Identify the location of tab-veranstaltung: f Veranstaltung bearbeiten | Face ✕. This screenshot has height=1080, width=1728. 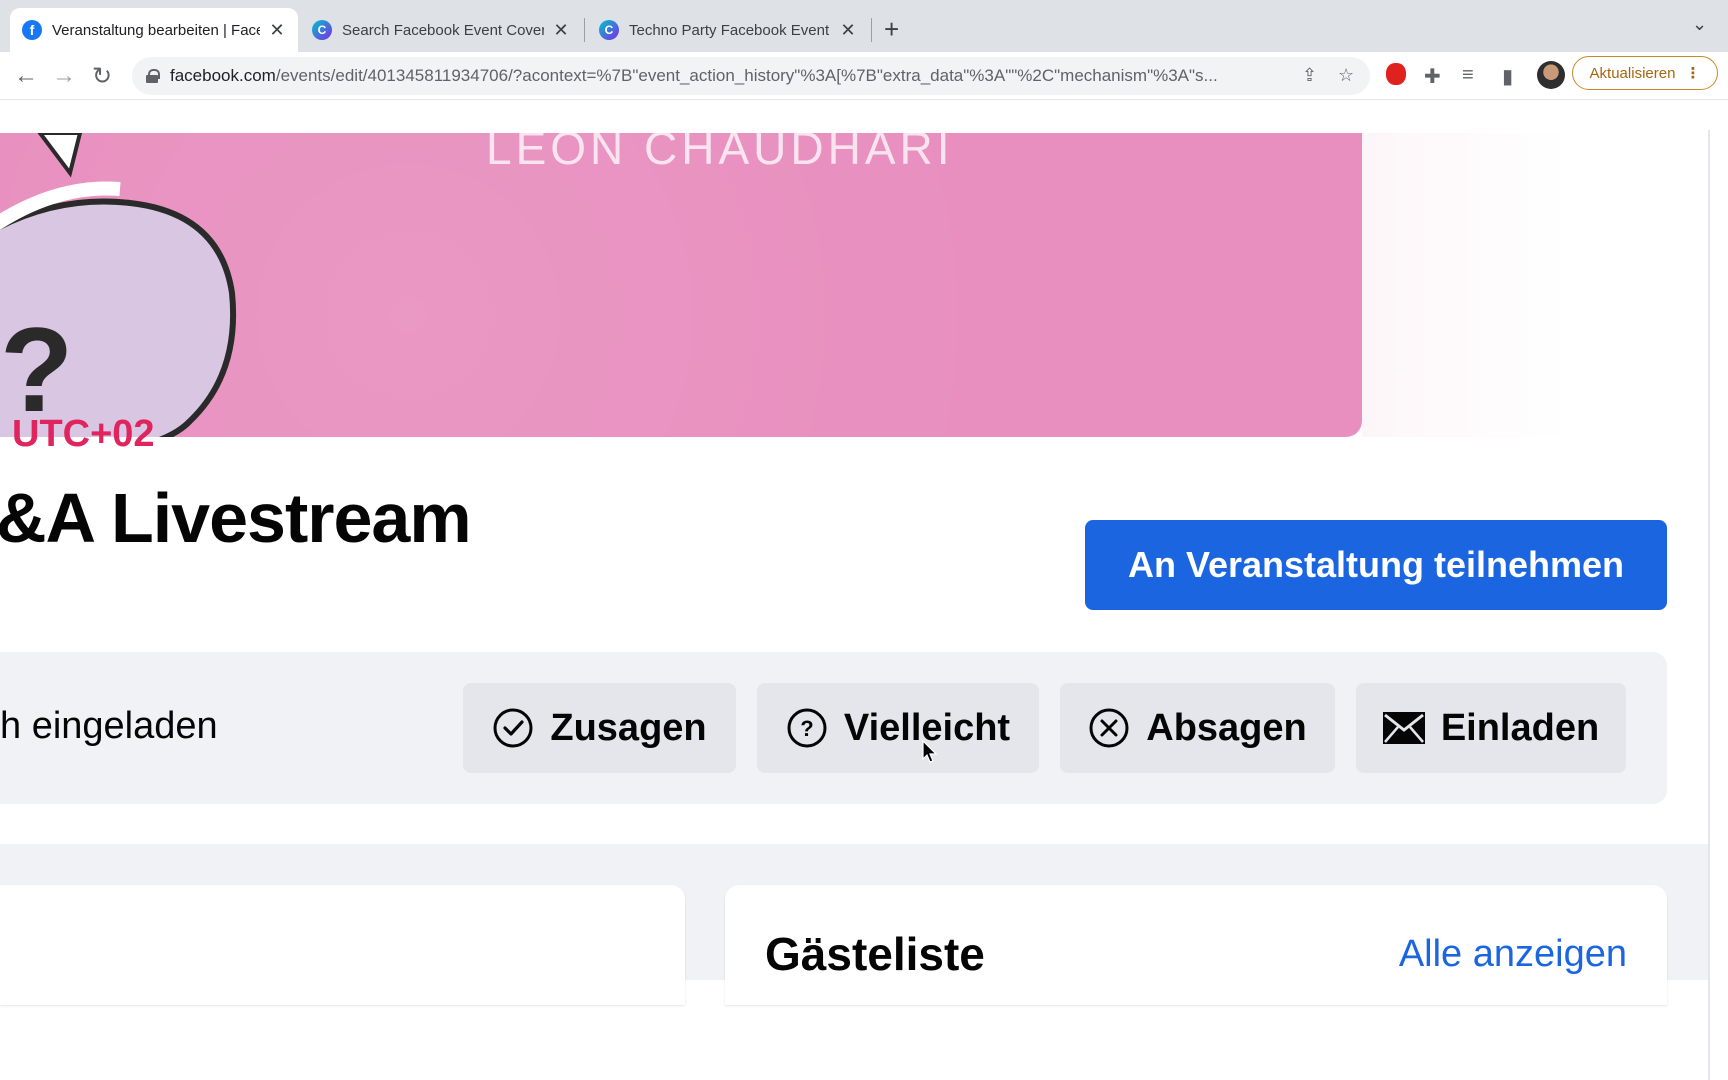
(154, 30).